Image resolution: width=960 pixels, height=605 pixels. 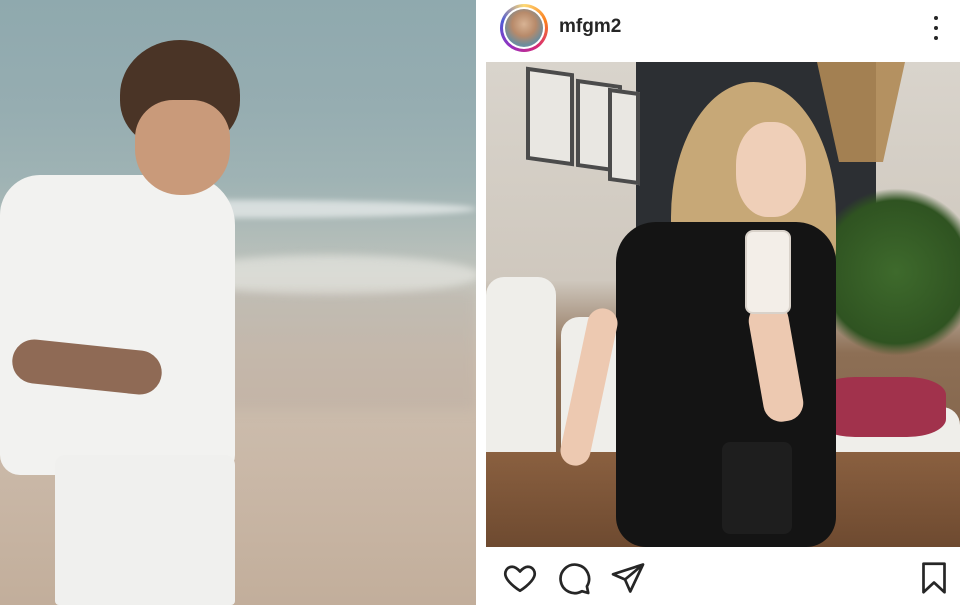 What do you see at coordinates (936, 28) in the screenshot?
I see `more-options-icon` at bounding box center [936, 28].